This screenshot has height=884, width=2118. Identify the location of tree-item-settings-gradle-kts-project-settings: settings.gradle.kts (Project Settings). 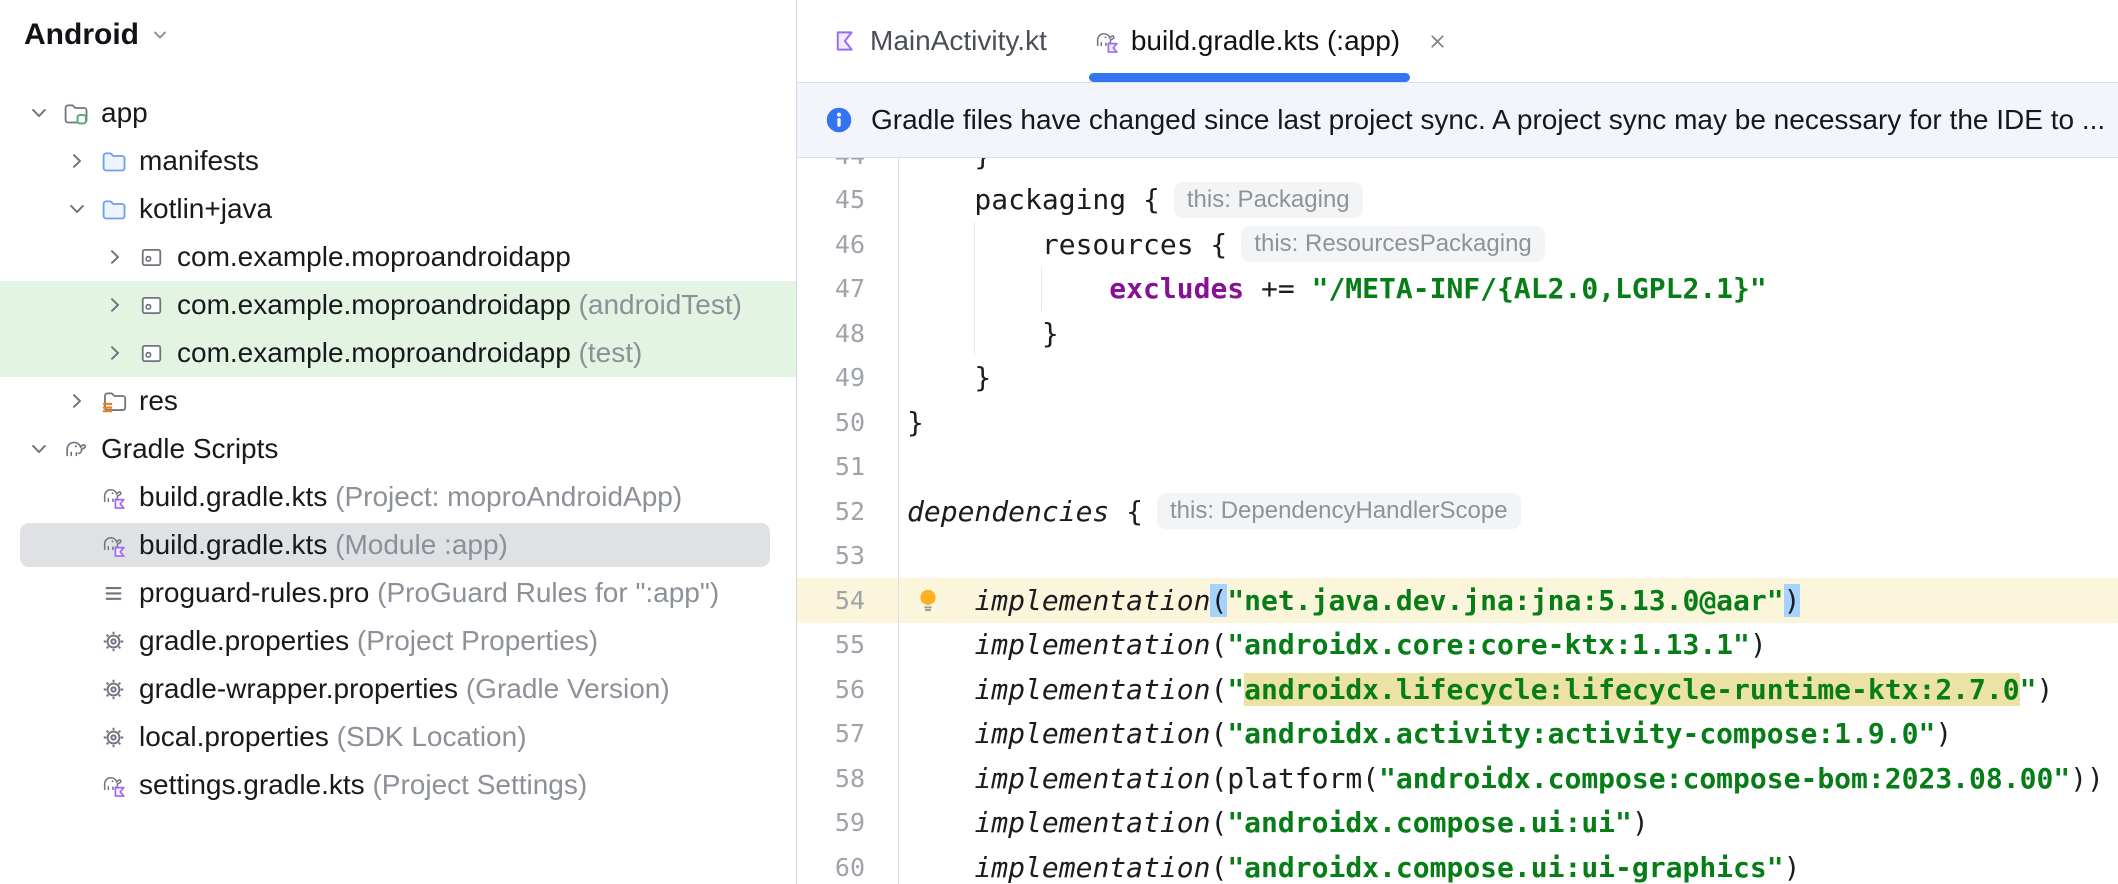
(398, 785).